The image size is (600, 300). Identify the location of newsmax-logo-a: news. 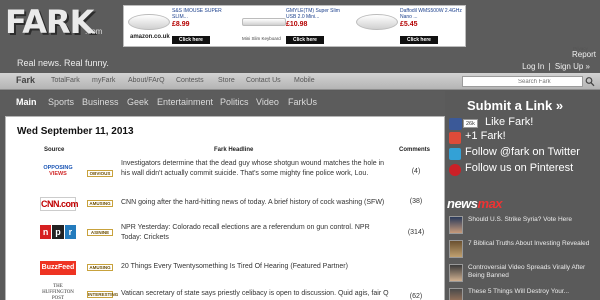
(462, 203).